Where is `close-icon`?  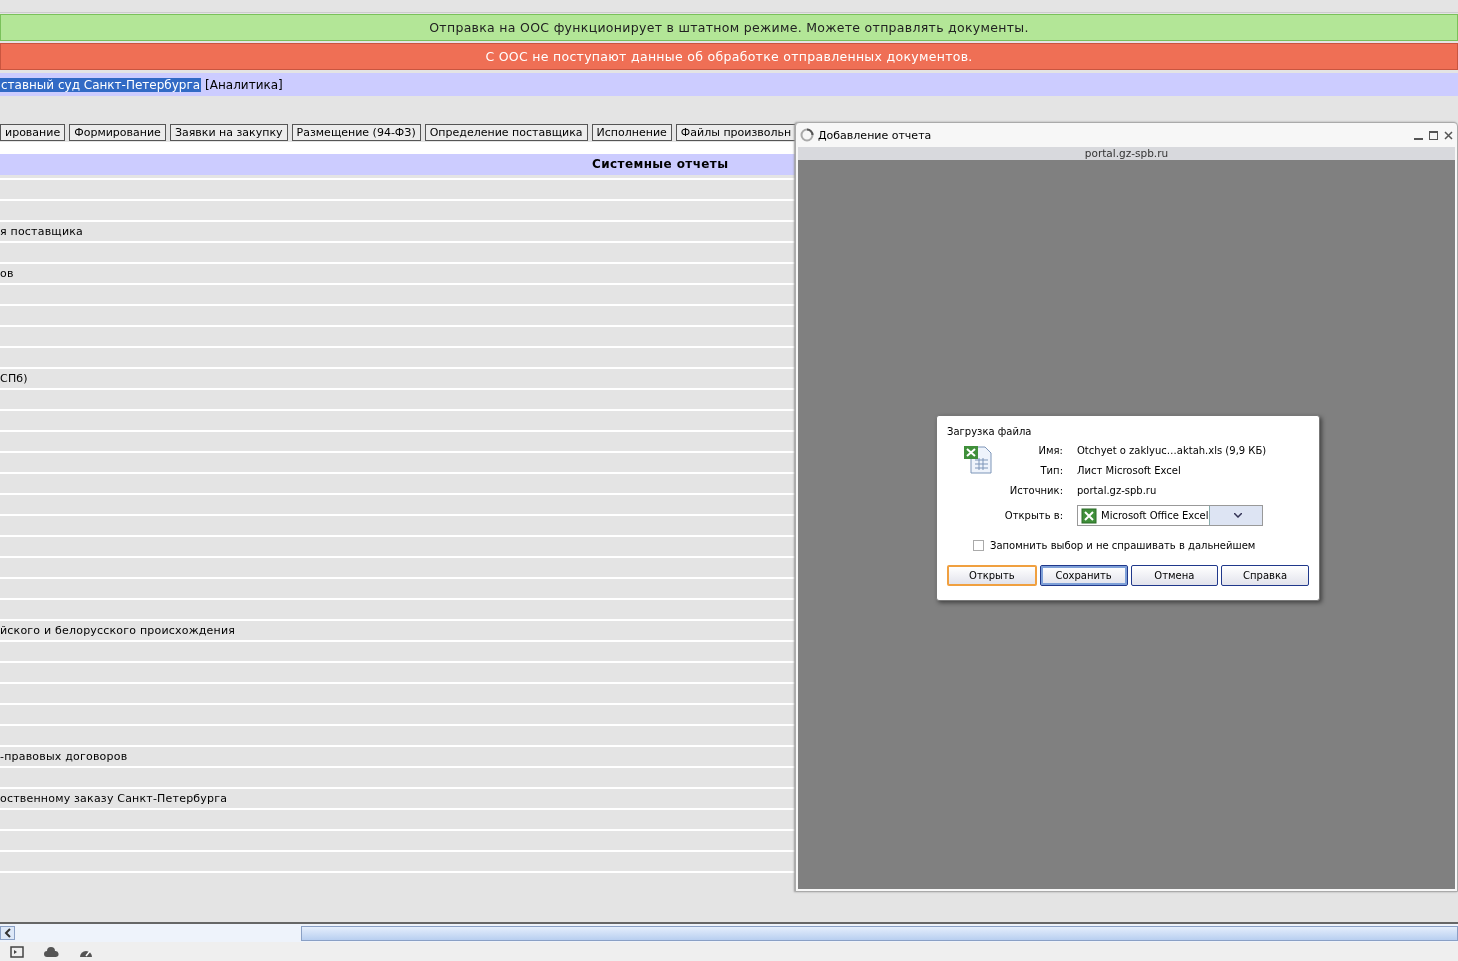
close-icon is located at coordinates (1448, 135).